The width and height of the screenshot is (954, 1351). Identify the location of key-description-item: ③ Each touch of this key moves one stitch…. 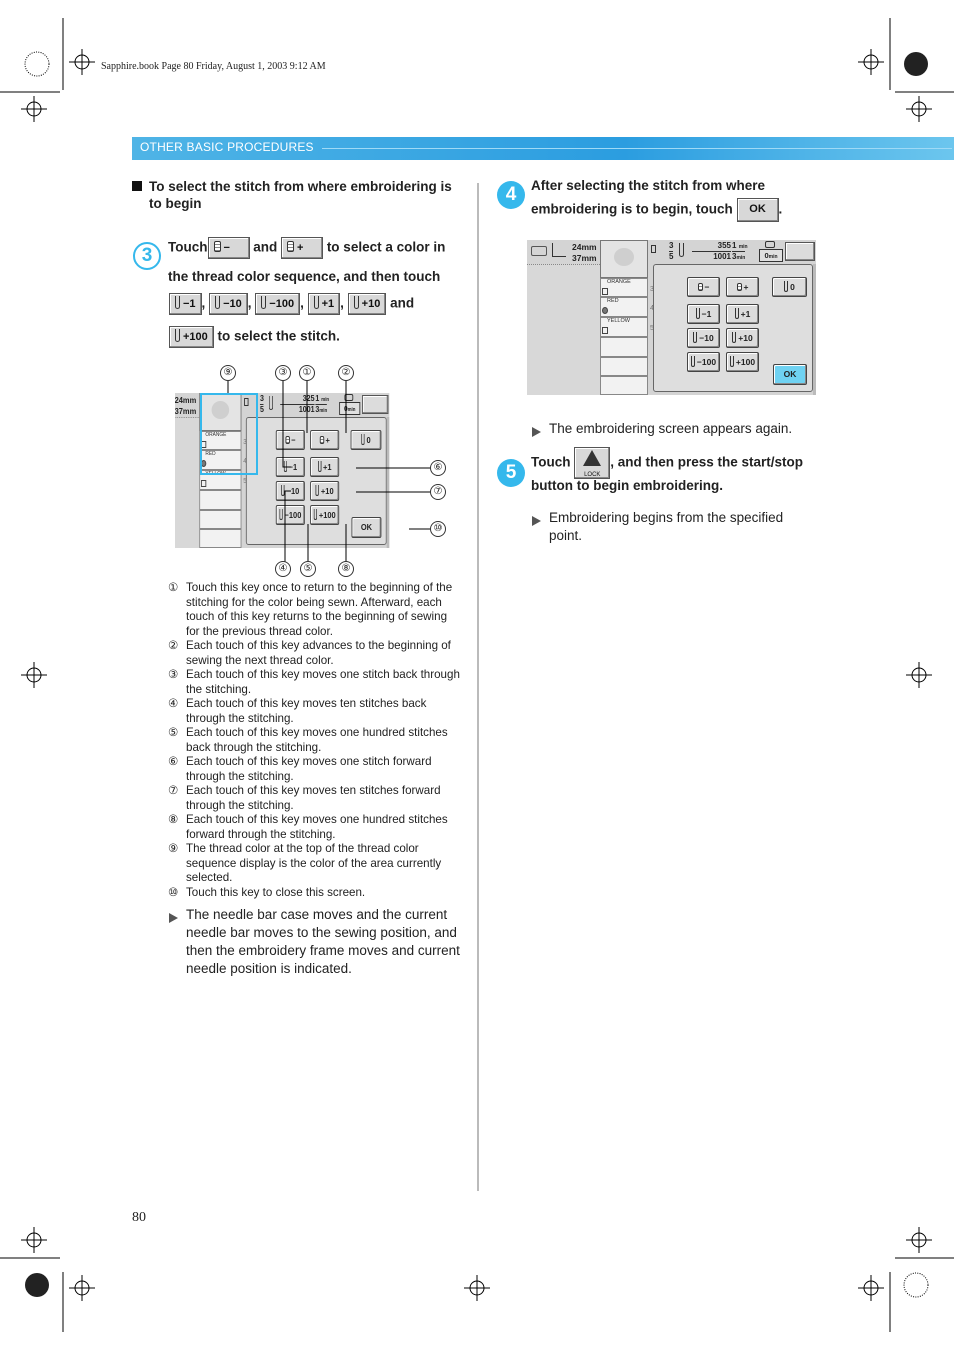
(315, 682).